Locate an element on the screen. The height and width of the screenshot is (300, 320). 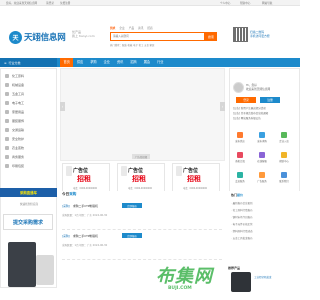
ad-big: 招租 is located at coordinates (139, 179).